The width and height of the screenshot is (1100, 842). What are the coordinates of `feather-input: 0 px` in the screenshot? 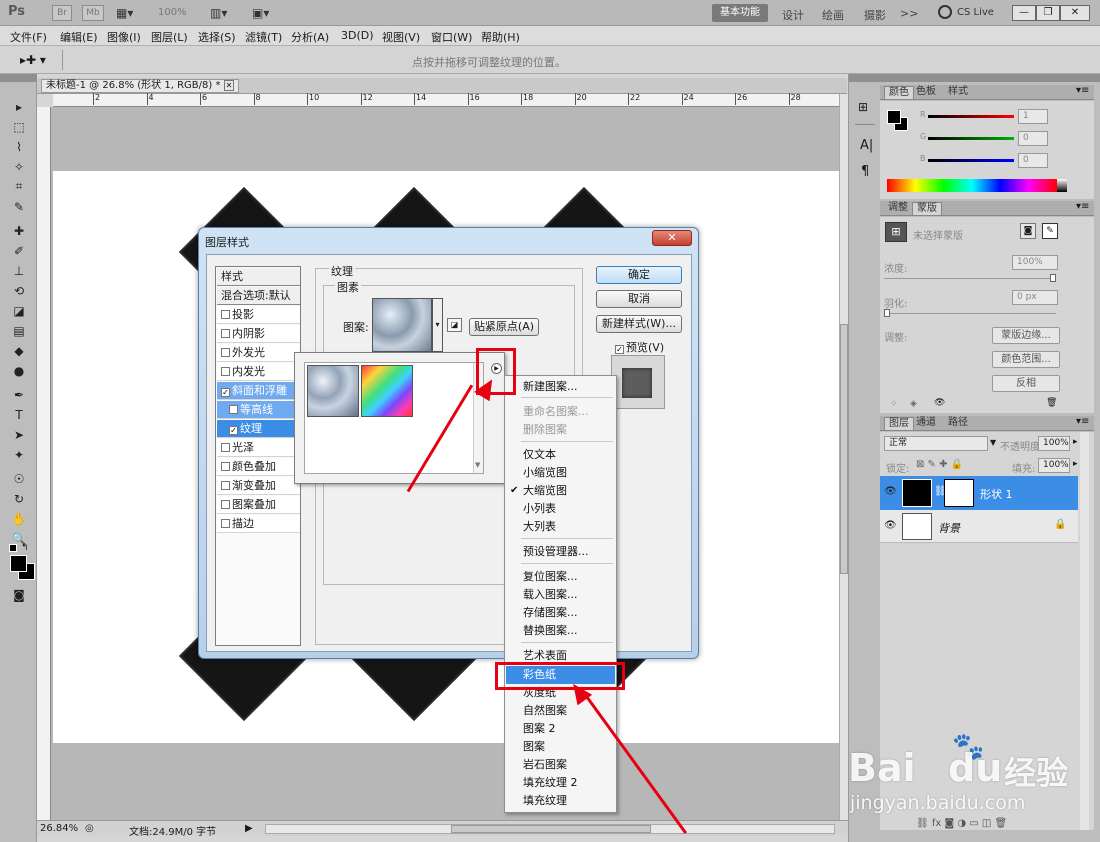 It's located at (1035, 297).